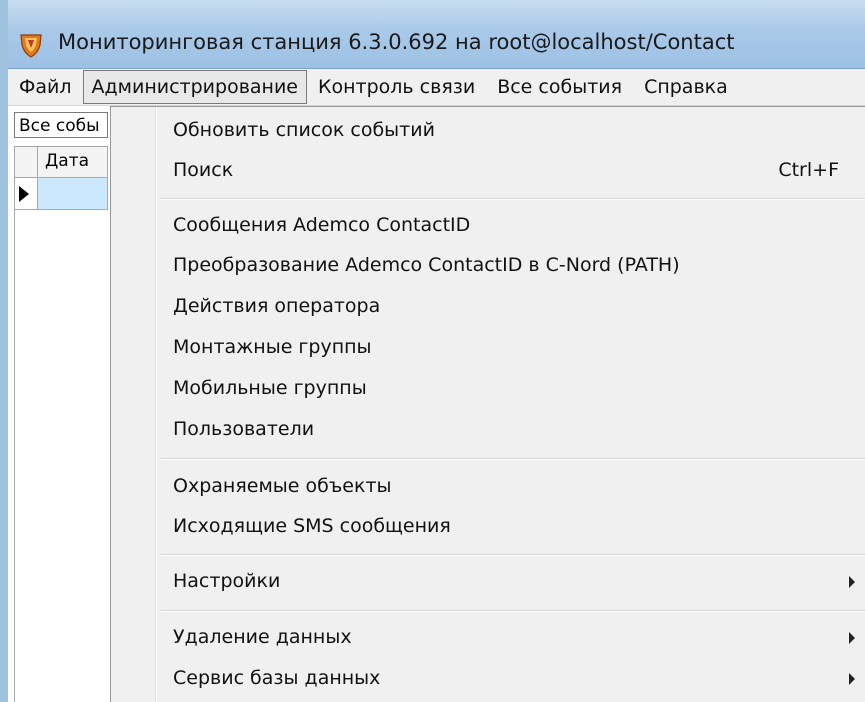 Image resolution: width=865 pixels, height=702 pixels. What do you see at coordinates (244, 429) in the screenshot?
I see `menu-item-label: Пользователи` at bounding box center [244, 429].